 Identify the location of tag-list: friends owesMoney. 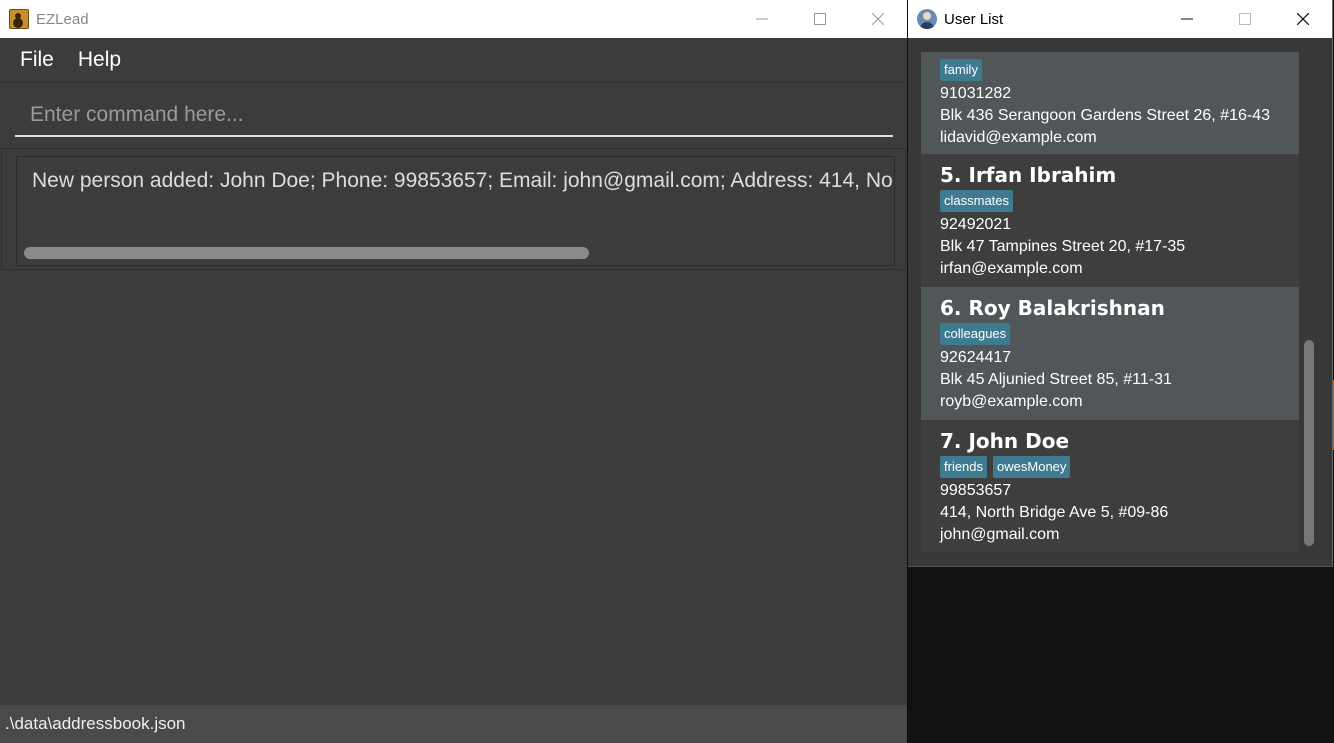
(1119, 467).